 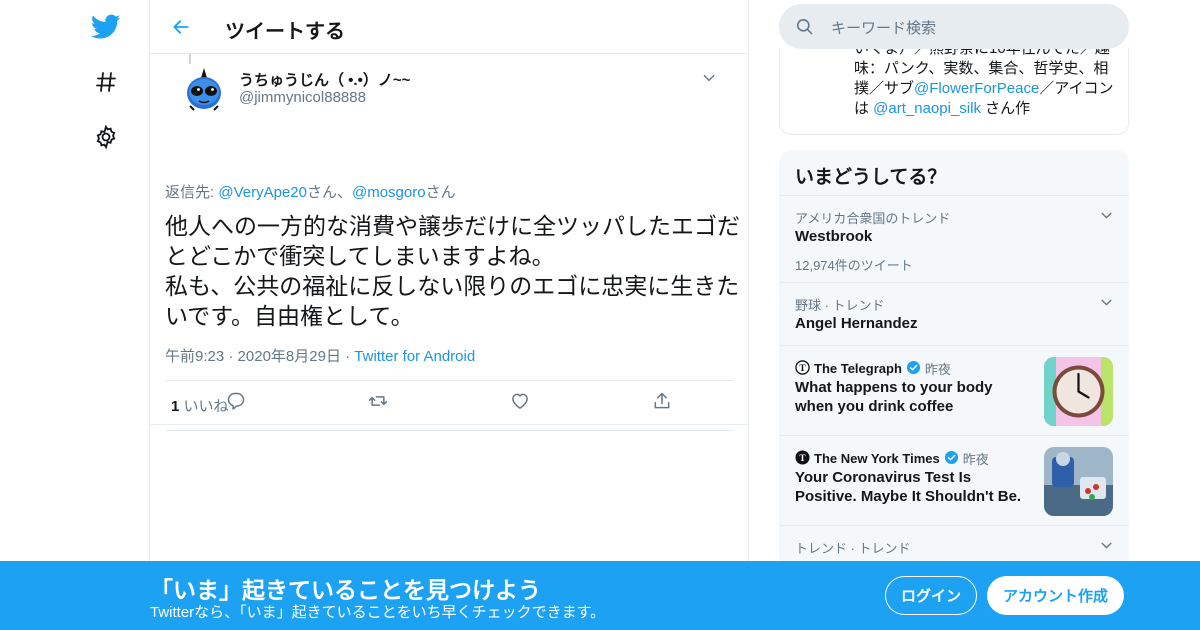 What do you see at coordinates (449, 89) in the screenshot?
I see `tweet-author-row: うちゅうじん（ •.•）ノ~~ @jimmynicol88888` at bounding box center [449, 89].